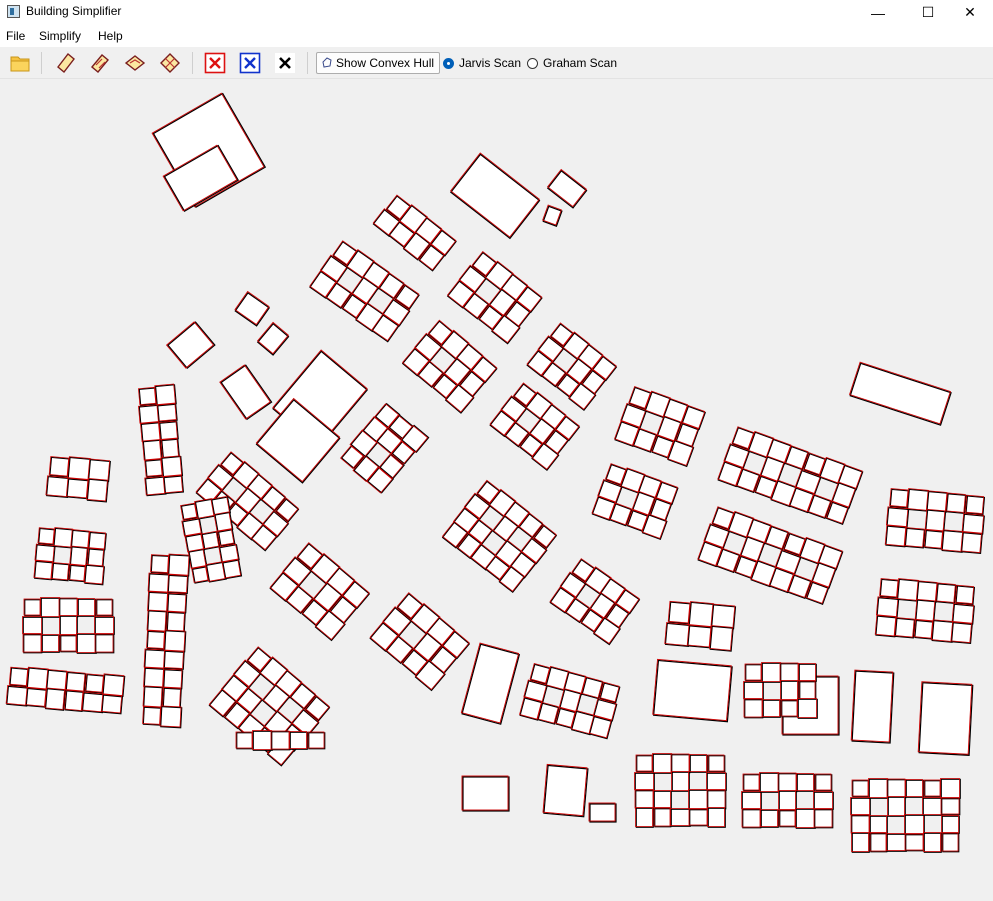 This screenshot has width=993, height=901. I want to click on open-folder-icon, so click(20, 63).